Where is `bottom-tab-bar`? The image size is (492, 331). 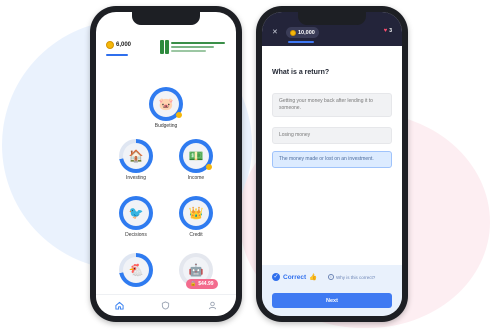
bottom-tab-bar is located at coordinates (166, 305).